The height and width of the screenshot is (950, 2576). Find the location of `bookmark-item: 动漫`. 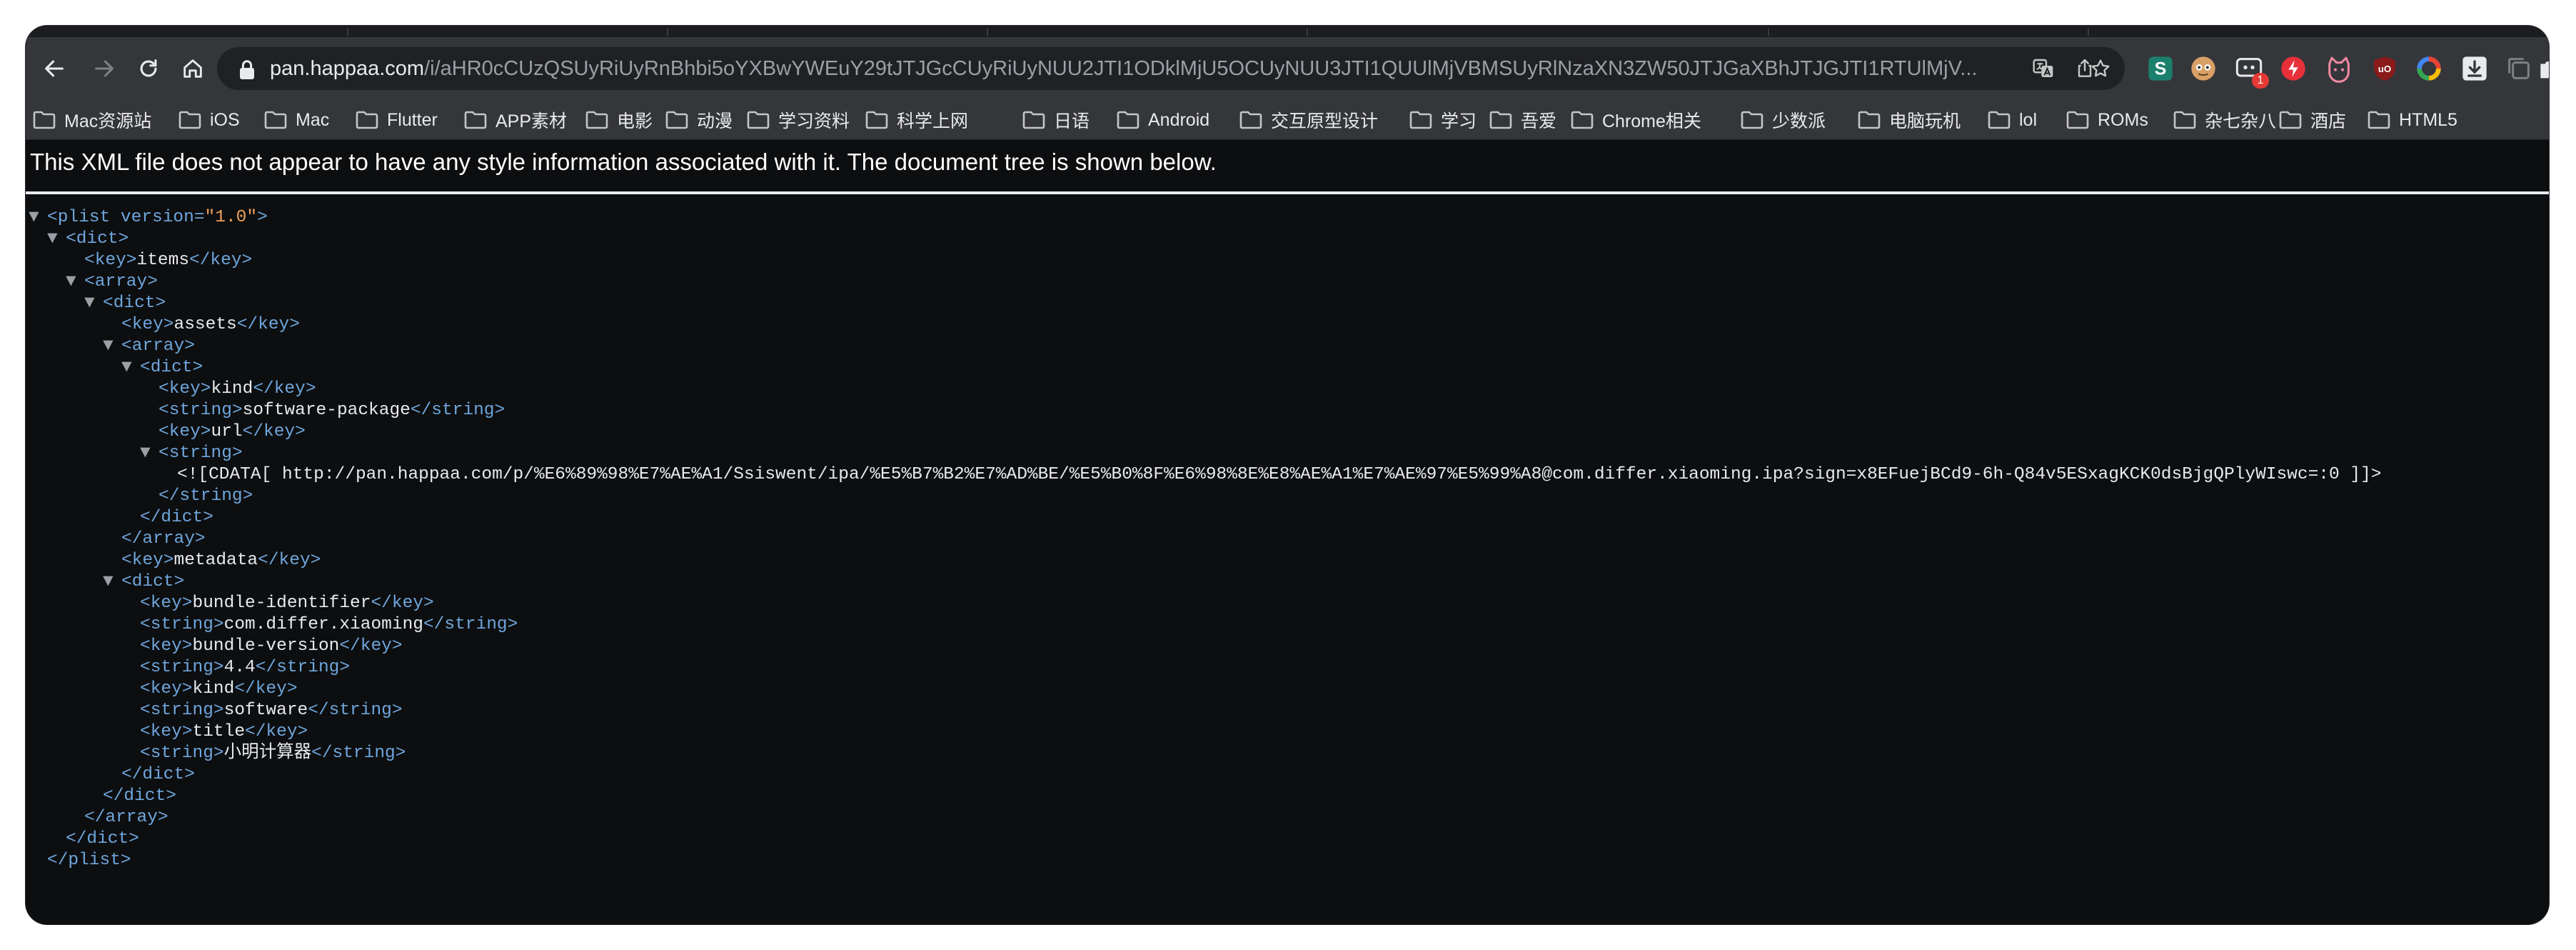

bookmark-item: 动漫 is located at coordinates (699, 120).